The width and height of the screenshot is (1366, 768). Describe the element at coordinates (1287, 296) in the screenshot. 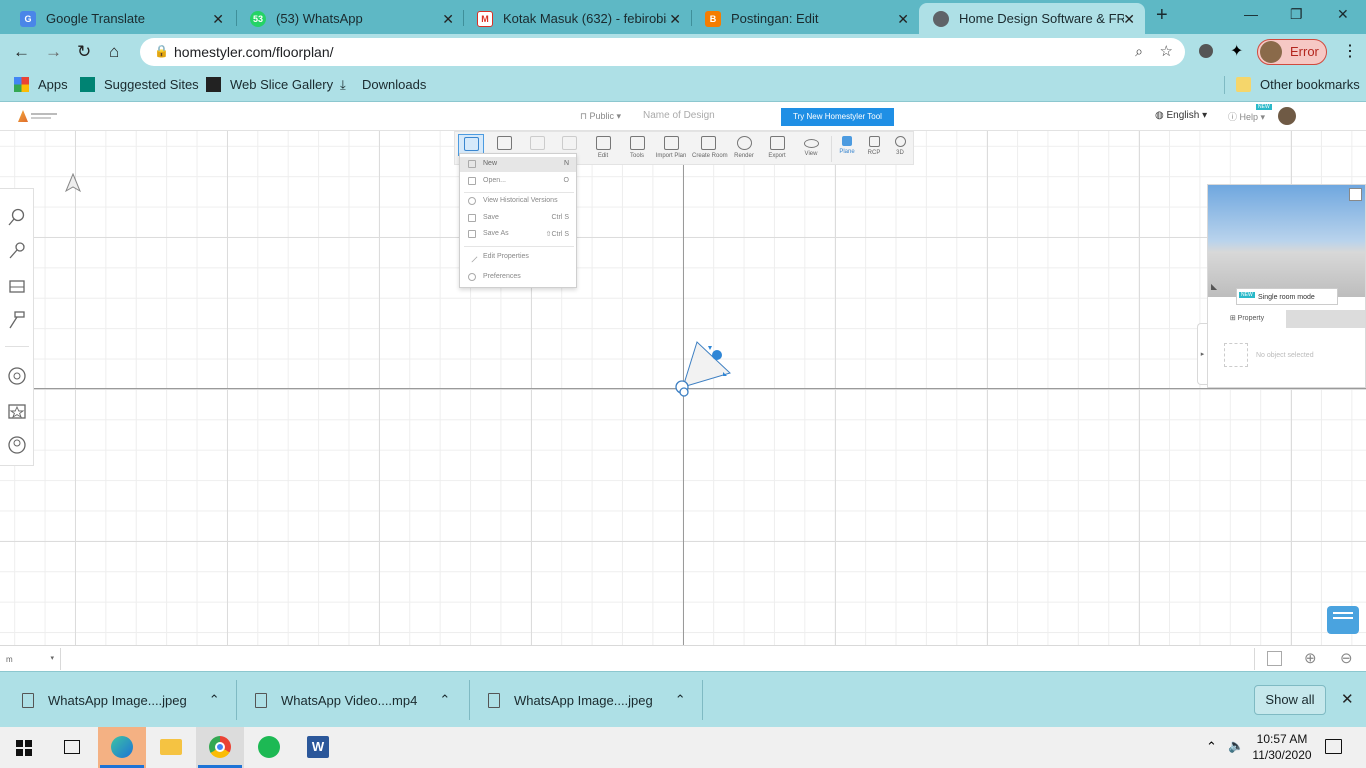

I see `single-room-mode-toggle: NEW Single room mode` at that location.